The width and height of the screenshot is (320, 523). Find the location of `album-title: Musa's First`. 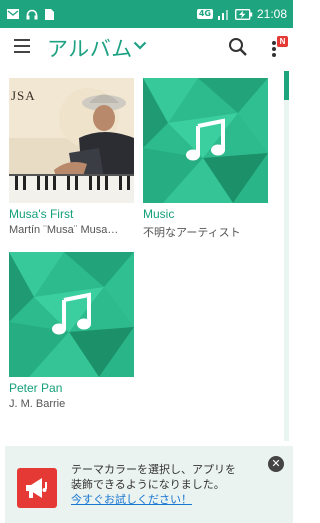

album-title: Musa's First is located at coordinates (41, 214).